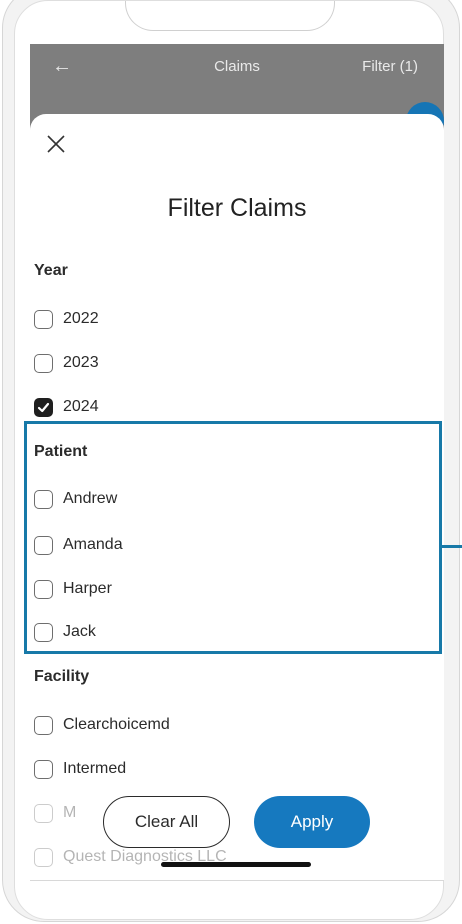 The width and height of the screenshot is (462, 924). Describe the element at coordinates (51, 270) in the screenshot. I see `section-heading-year: Year` at that location.